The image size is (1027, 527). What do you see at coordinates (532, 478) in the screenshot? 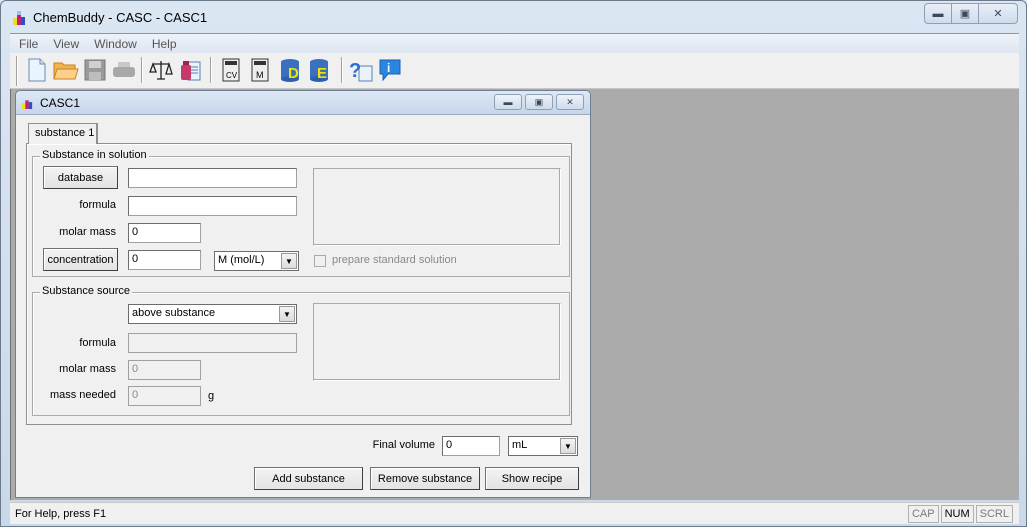
I see `show-recipe-button: Show recipe` at bounding box center [532, 478].